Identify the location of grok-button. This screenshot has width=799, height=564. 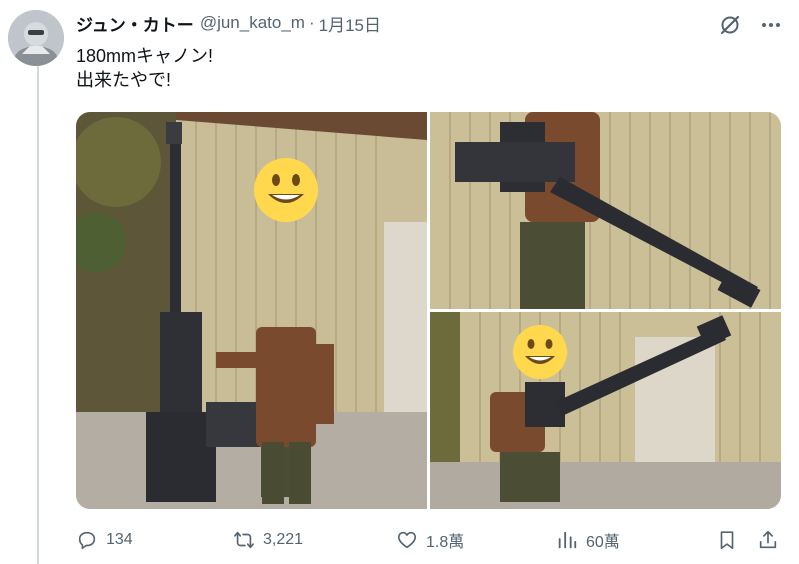
(730, 25).